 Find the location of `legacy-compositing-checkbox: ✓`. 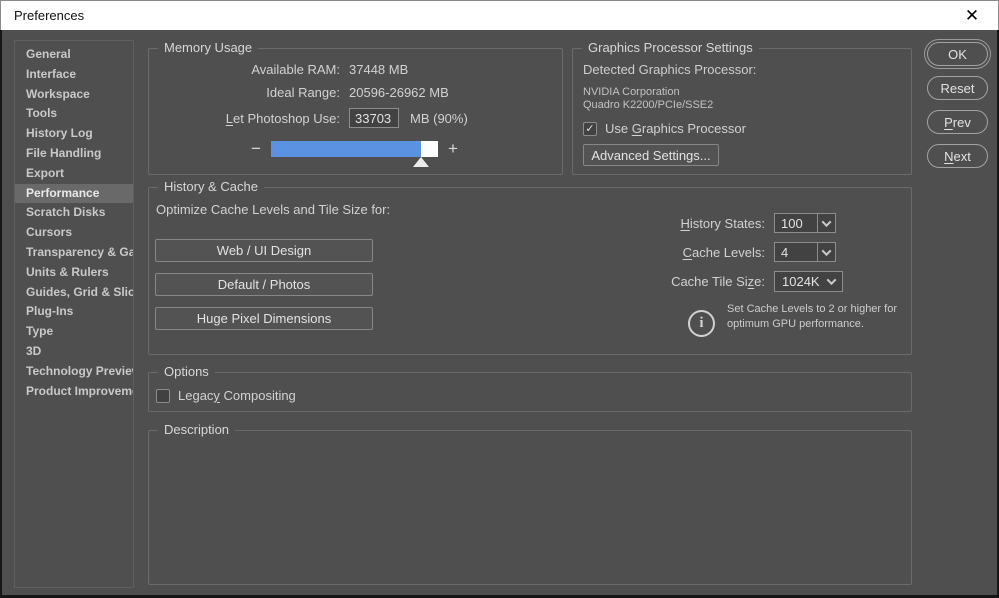

legacy-compositing-checkbox: ✓ is located at coordinates (163, 395).